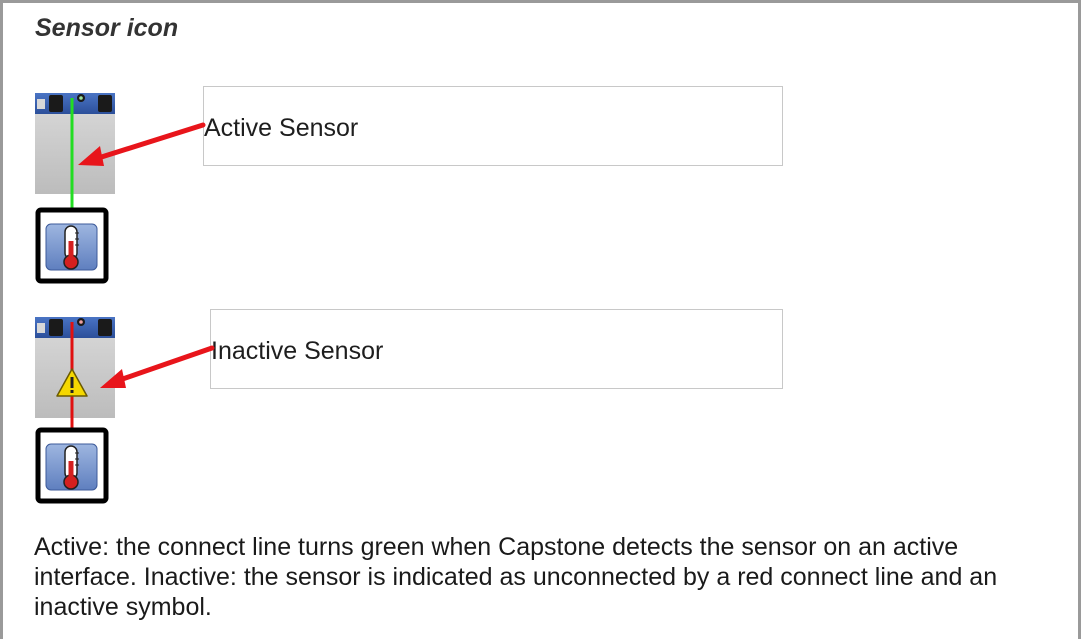 The width and height of the screenshot is (1081, 639). Describe the element at coordinates (142, 144) in the screenshot. I see `active-arrow` at that location.